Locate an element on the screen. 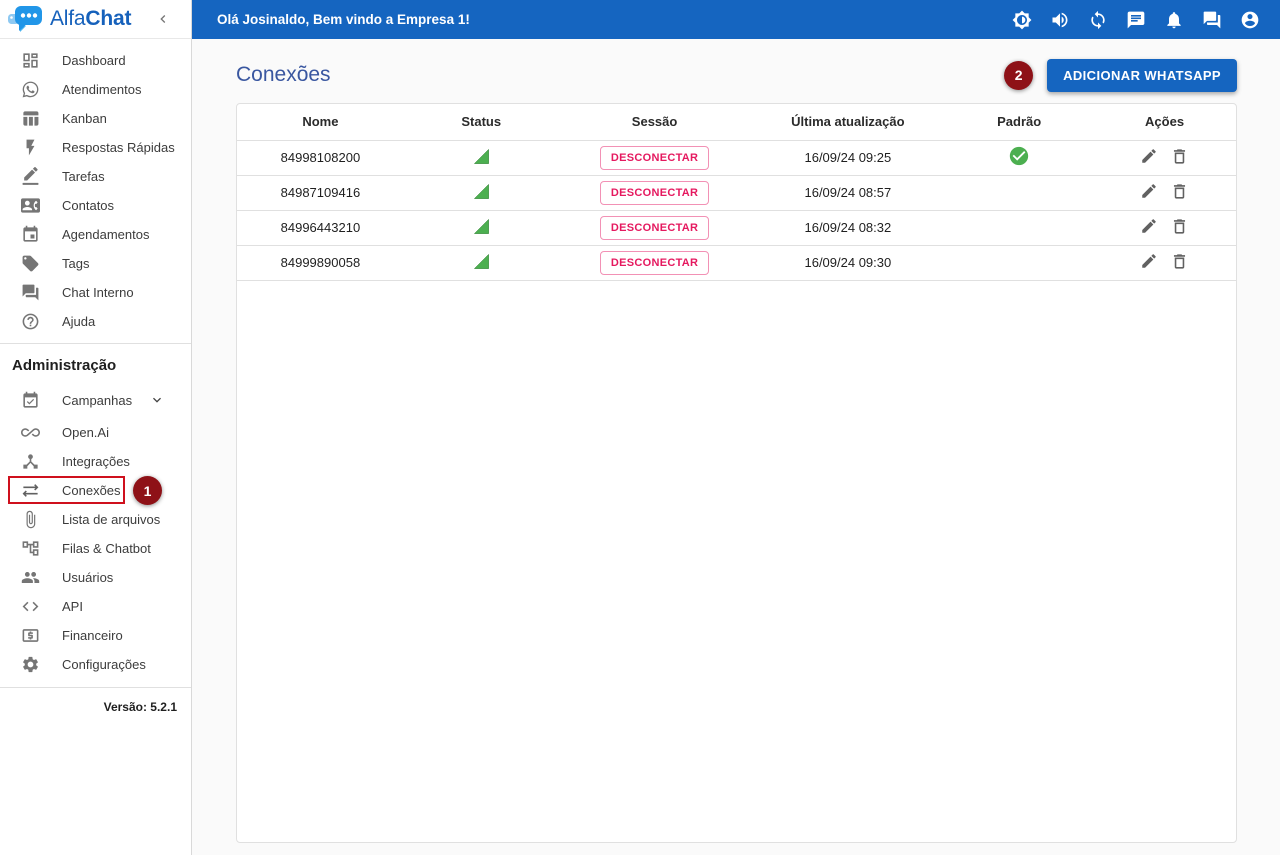 The width and height of the screenshot is (1280, 855). header-actions: 2 ADICIONAR WHATSAPP is located at coordinates (1120, 75).